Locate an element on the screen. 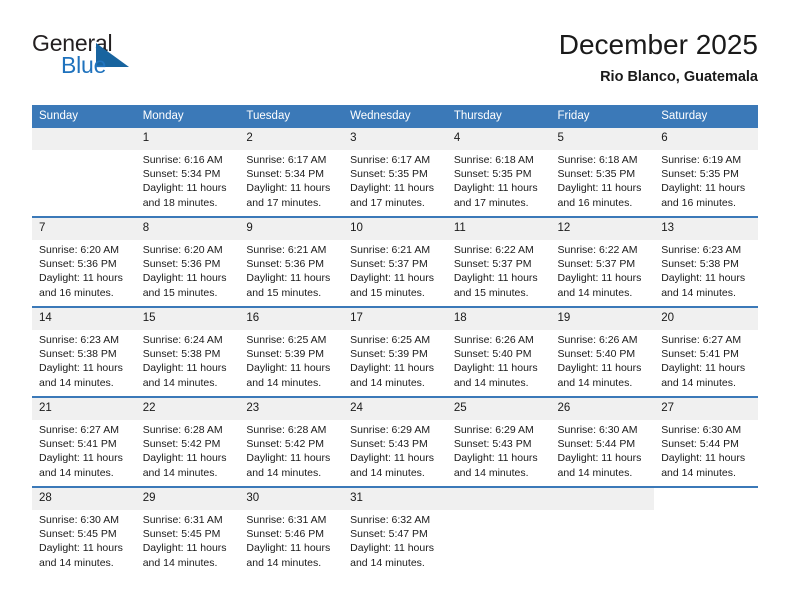 The width and height of the screenshot is (792, 612). sunset-text: Sunset: 5:43 PM is located at coordinates (492, 444).